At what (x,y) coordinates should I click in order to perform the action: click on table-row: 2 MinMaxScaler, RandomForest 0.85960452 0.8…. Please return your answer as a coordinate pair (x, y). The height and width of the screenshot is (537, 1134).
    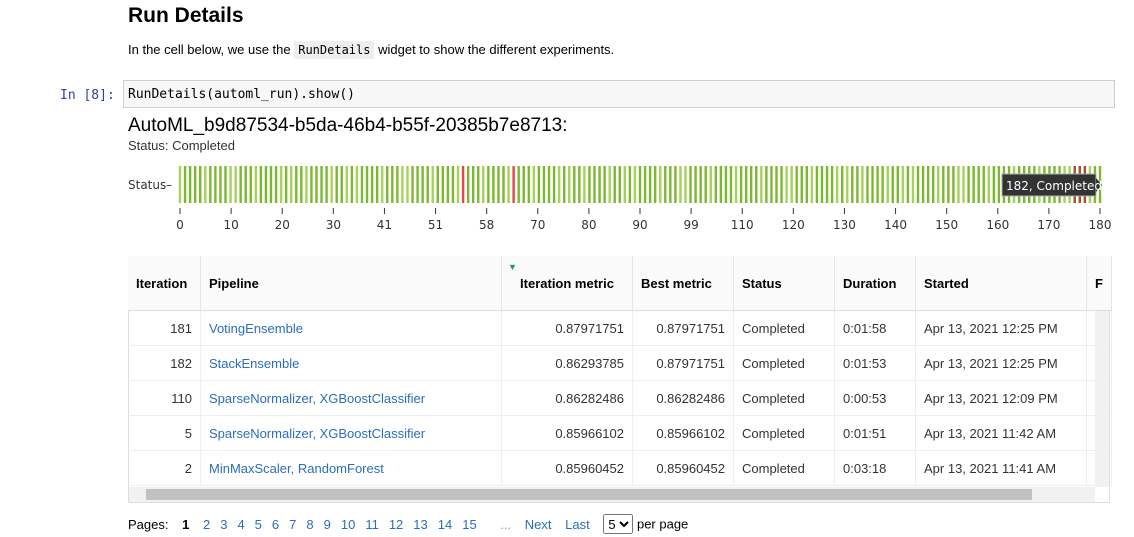
    Looking at the image, I should click on (620, 468).